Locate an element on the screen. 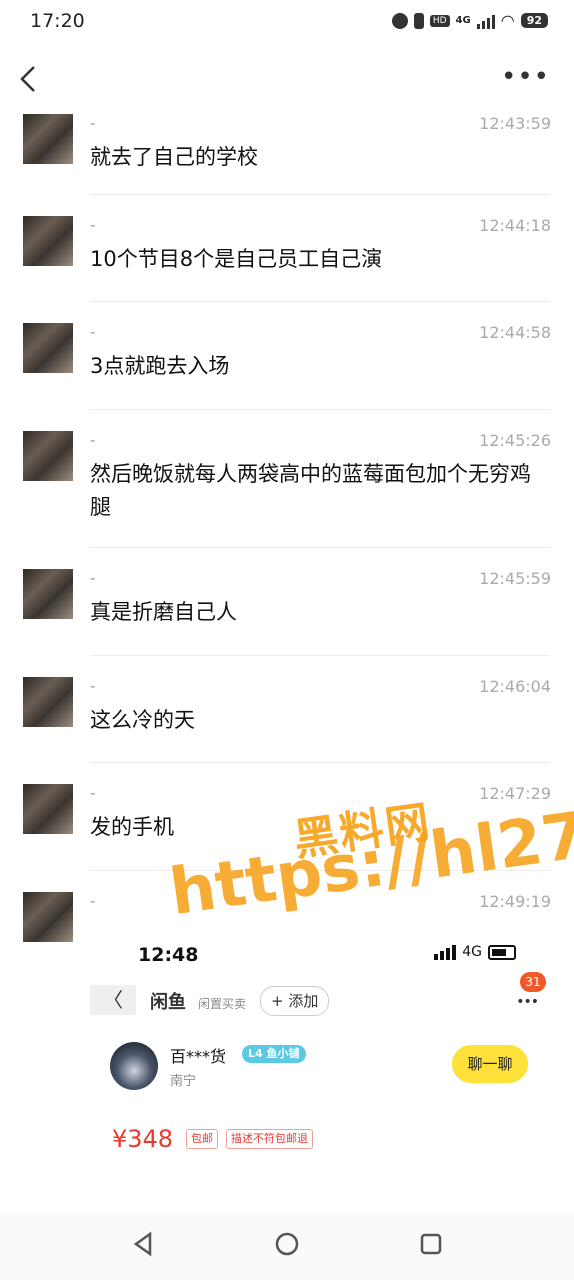 The height and width of the screenshot is (1280, 574). embedded-seller-avatar is located at coordinates (134, 1066).